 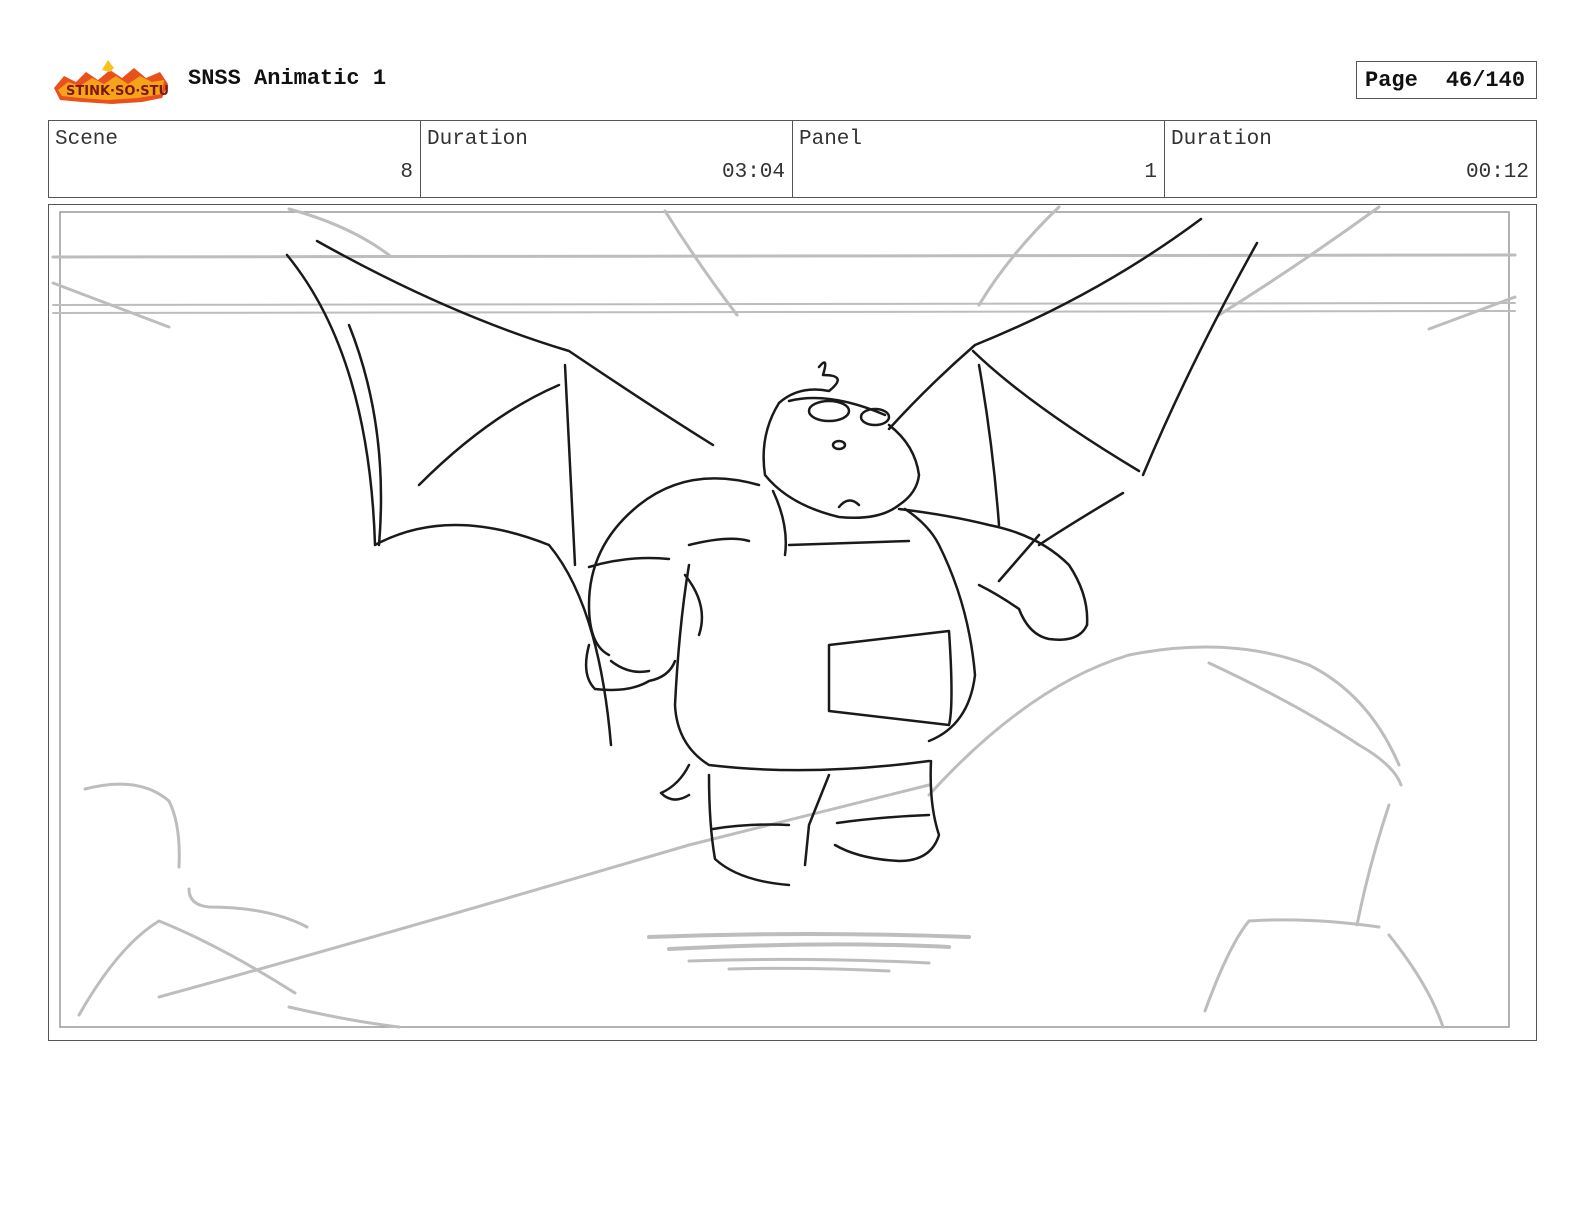 What do you see at coordinates (87, 139) in the screenshot?
I see `scene-label: Scene` at bounding box center [87, 139].